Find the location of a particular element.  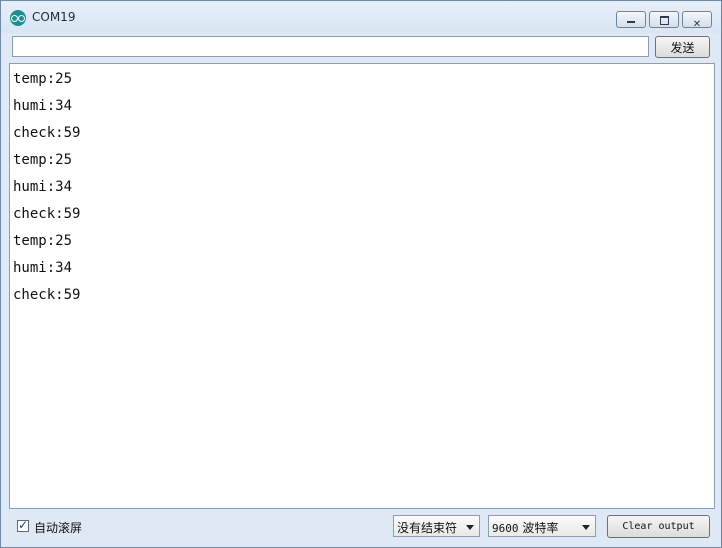

autoscroll-checkbox: ✓ is located at coordinates (23, 525).